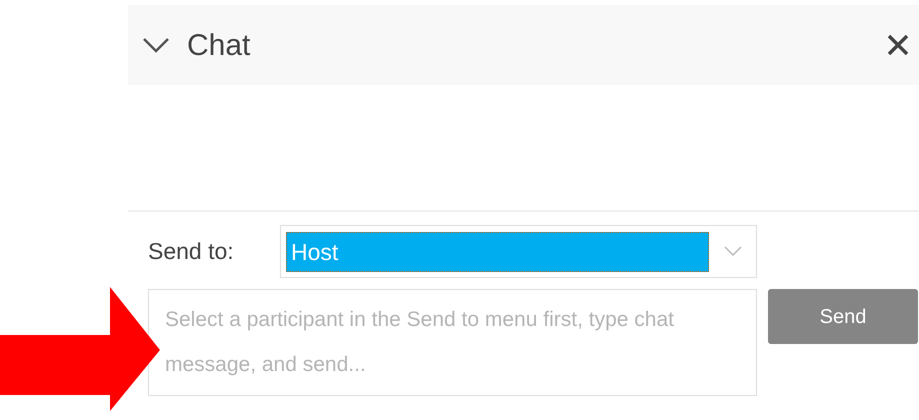 The width and height of the screenshot is (919, 420). What do you see at coordinates (898, 45) in the screenshot?
I see `close-icon` at bounding box center [898, 45].